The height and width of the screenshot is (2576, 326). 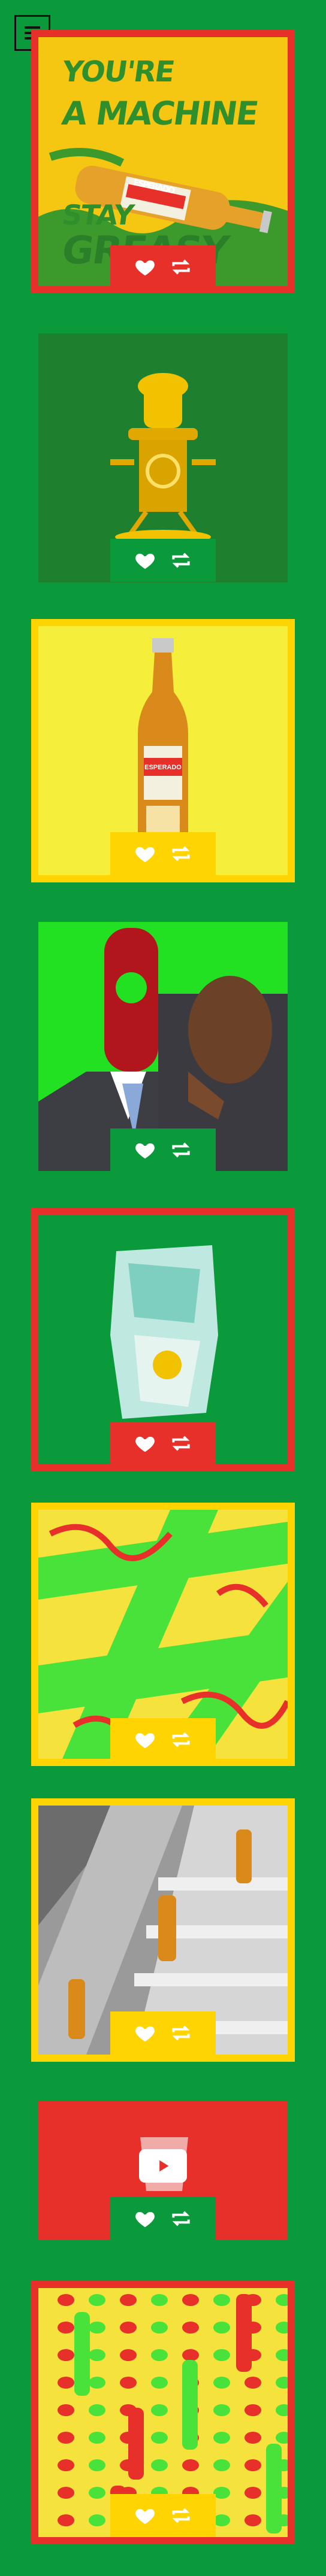 I want to click on hero-line-1: YOU'RE, so click(x=118, y=72).